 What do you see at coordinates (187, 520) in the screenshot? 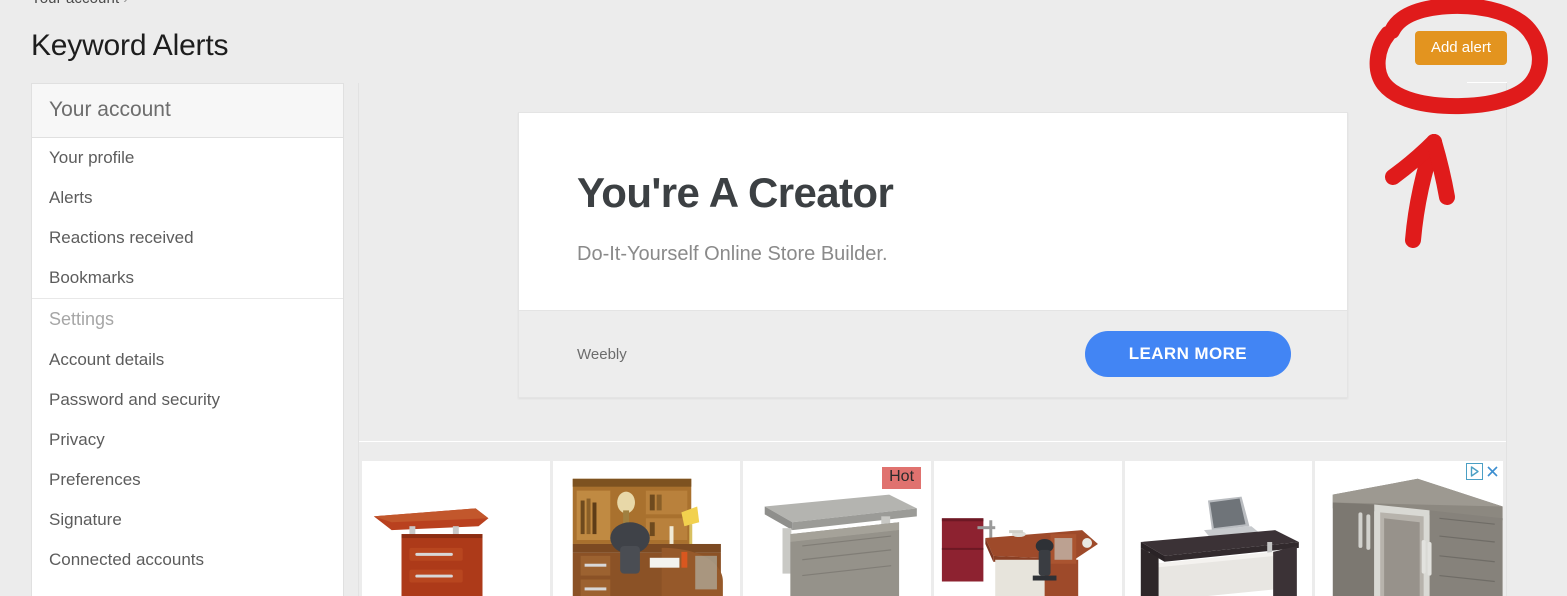
I see `sidebar-item-signature: Signature` at bounding box center [187, 520].